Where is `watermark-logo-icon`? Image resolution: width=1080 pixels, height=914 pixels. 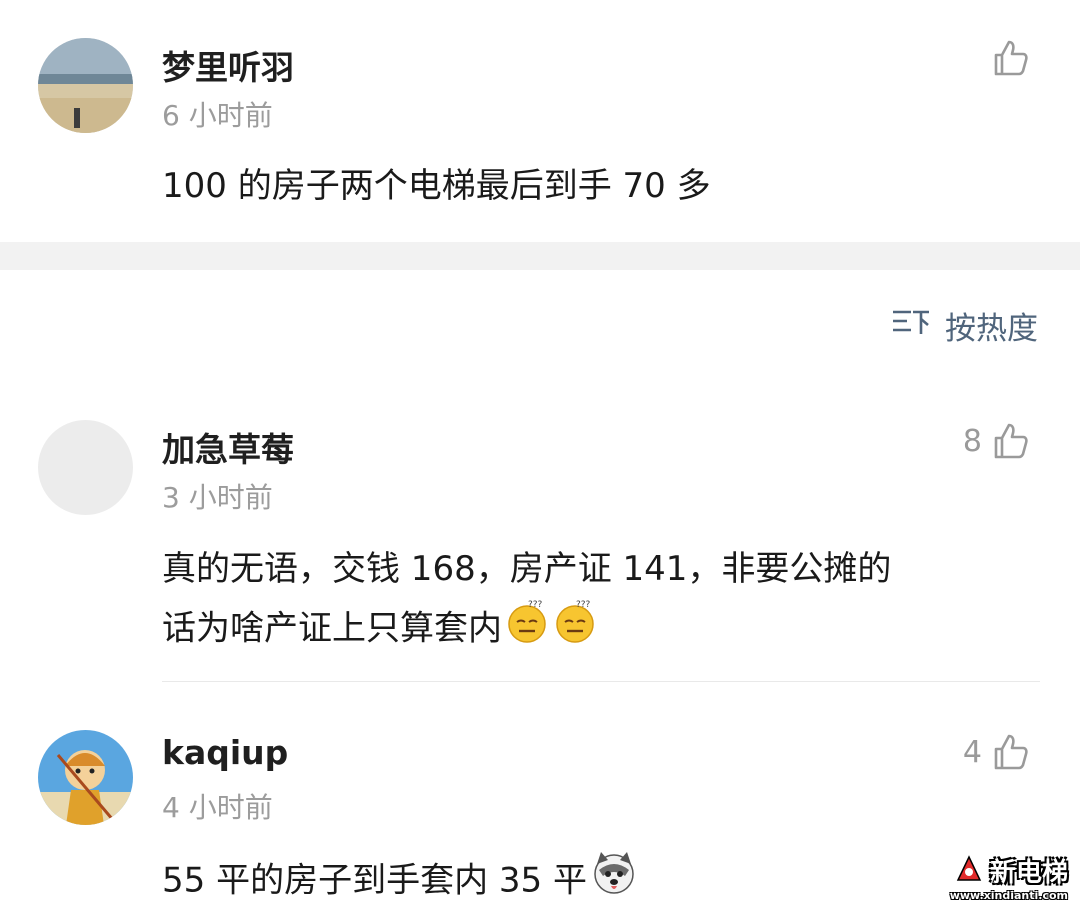
watermark-logo-icon is located at coordinates (969, 871).